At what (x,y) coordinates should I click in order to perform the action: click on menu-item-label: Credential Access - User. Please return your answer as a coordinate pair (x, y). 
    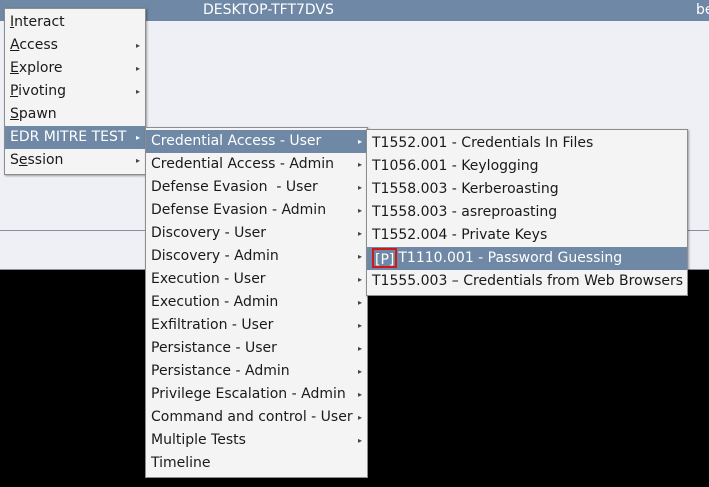
    Looking at the image, I should click on (236, 141).